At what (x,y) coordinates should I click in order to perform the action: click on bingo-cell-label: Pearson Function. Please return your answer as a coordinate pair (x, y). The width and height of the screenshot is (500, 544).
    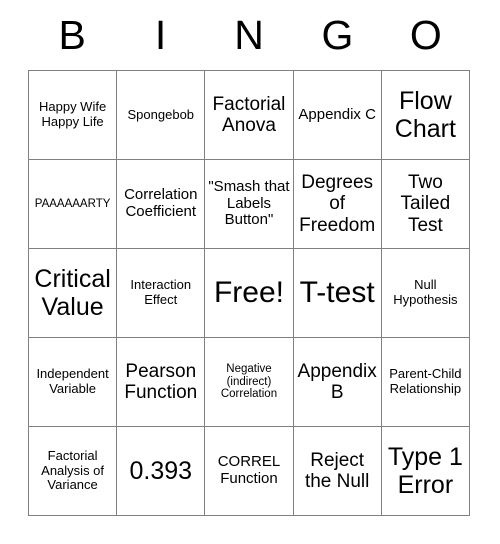
    Looking at the image, I should click on (161, 381).